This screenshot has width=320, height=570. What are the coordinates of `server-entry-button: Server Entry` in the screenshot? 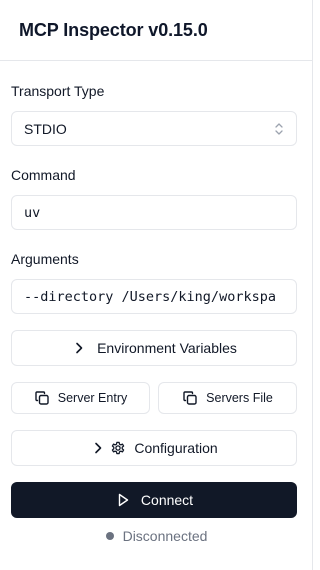 It's located at (80, 398).